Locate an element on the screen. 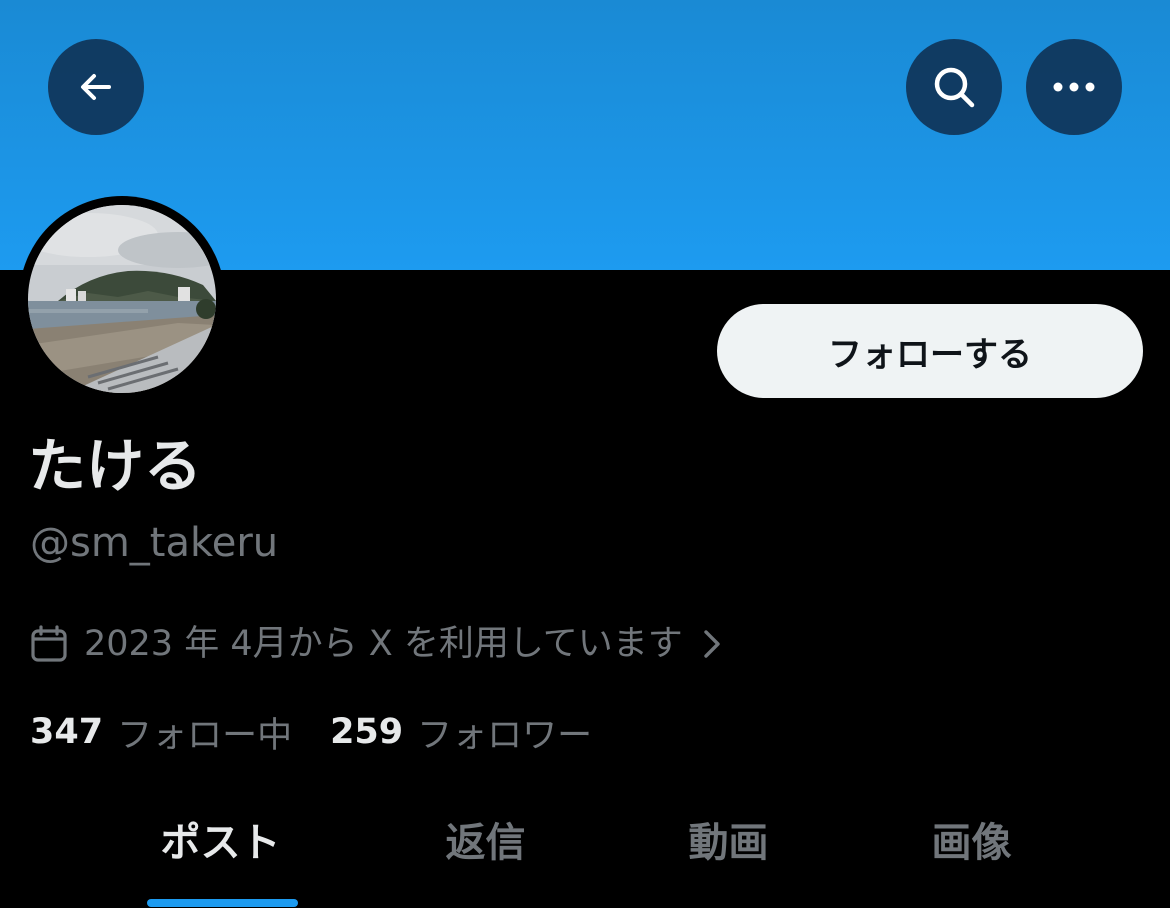  search-icon is located at coordinates (954, 87).